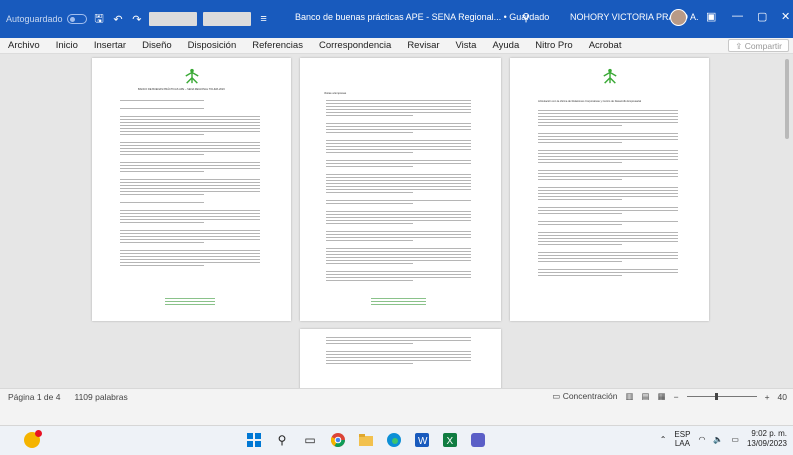  What do you see at coordinates (767, 397) in the screenshot?
I see `zoom-in-icon: +` at bounding box center [767, 397].